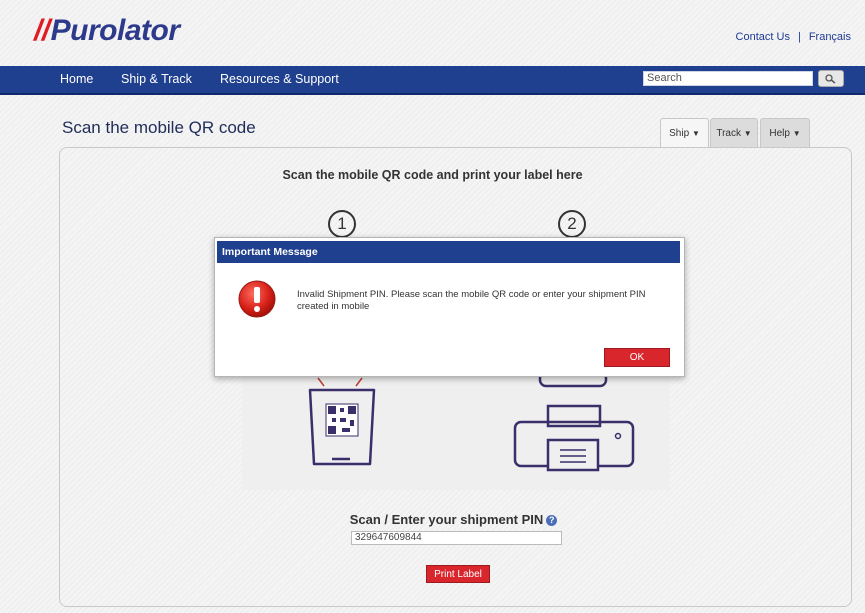 This screenshot has width=865, height=613. I want to click on nav-item-resources-support: Resources & Support, so click(279, 79).